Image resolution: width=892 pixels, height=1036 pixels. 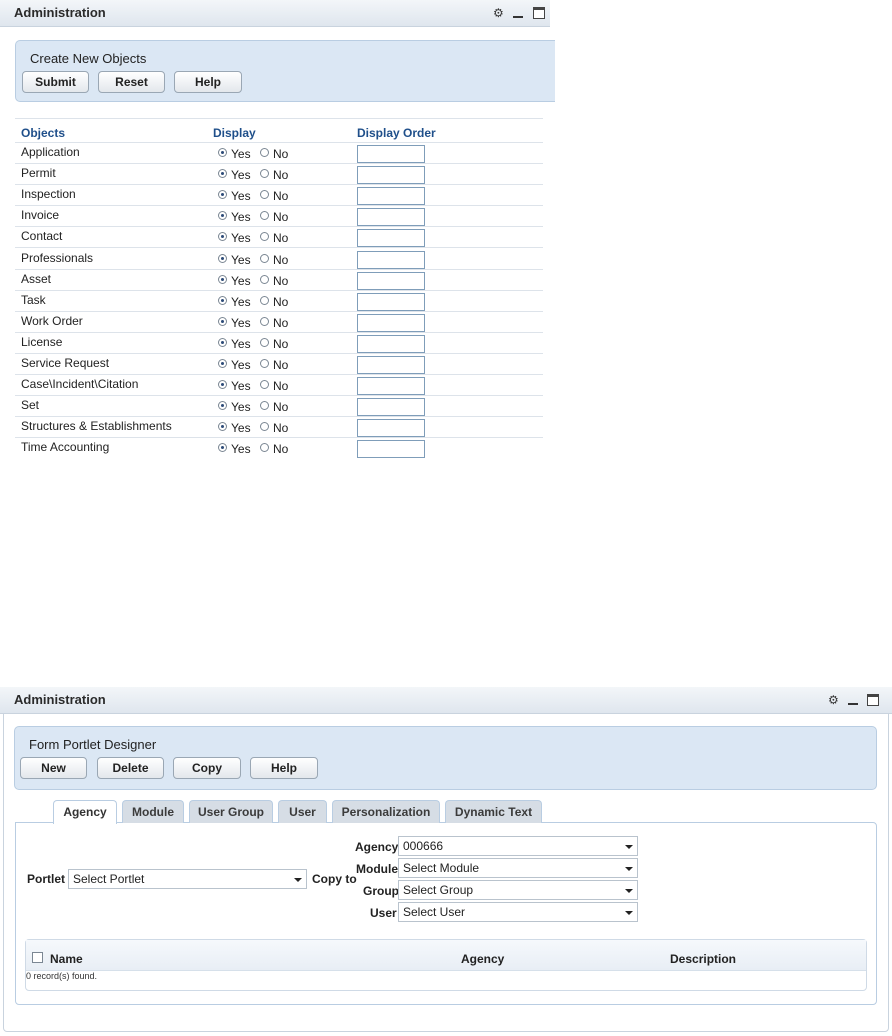 What do you see at coordinates (187, 879) in the screenshot?
I see `portlet-select: Select Portlet` at bounding box center [187, 879].